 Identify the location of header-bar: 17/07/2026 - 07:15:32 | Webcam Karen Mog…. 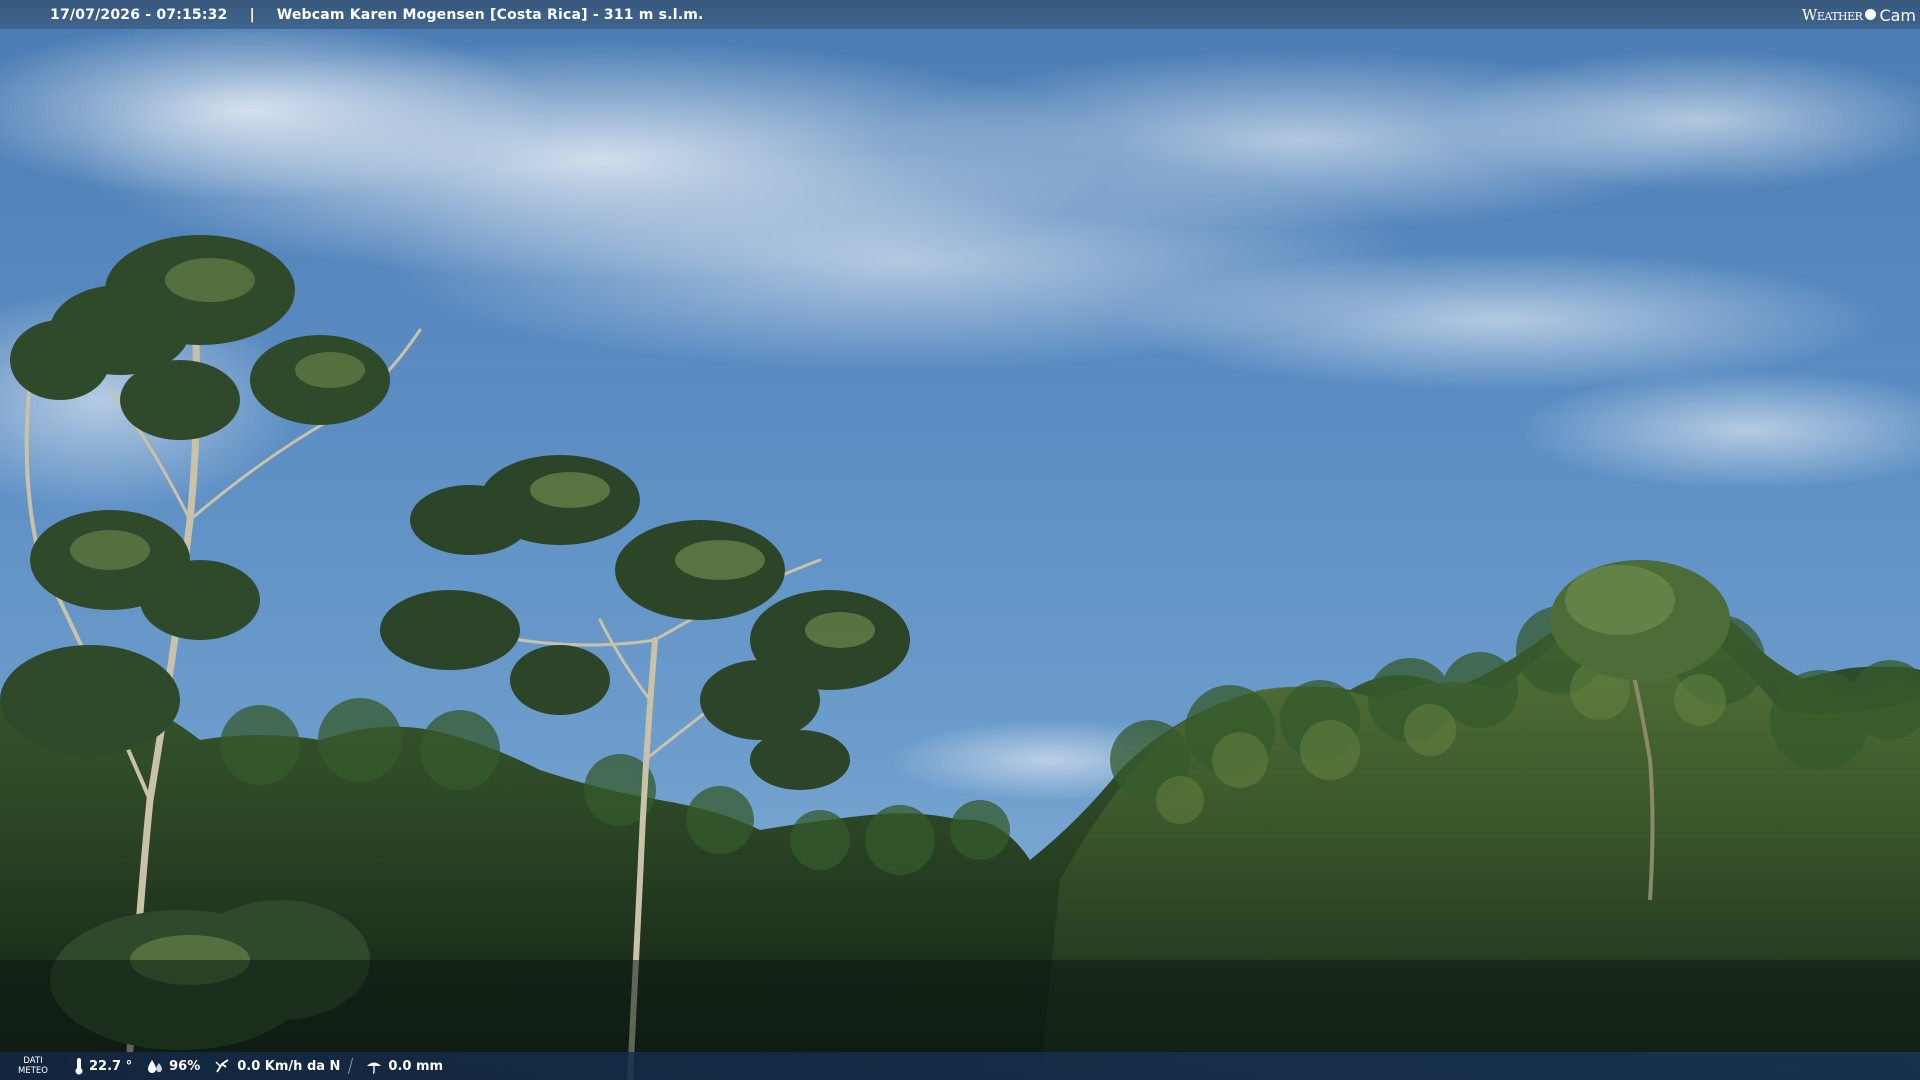
(960, 14).